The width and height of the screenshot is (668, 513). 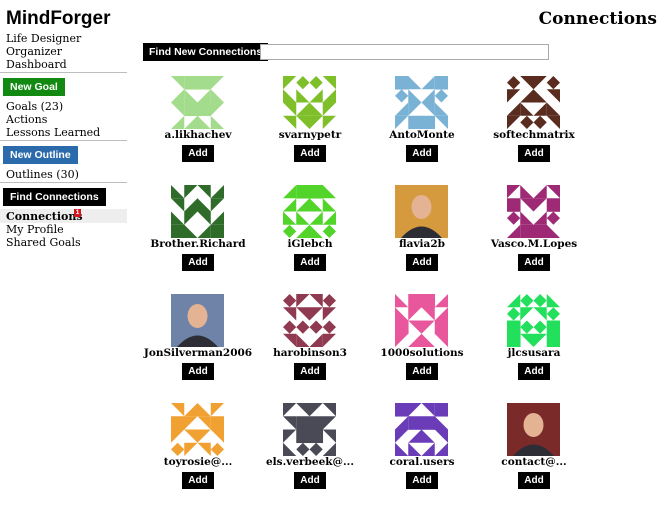 I want to click on connection-name: flavia2b, so click(x=422, y=244).